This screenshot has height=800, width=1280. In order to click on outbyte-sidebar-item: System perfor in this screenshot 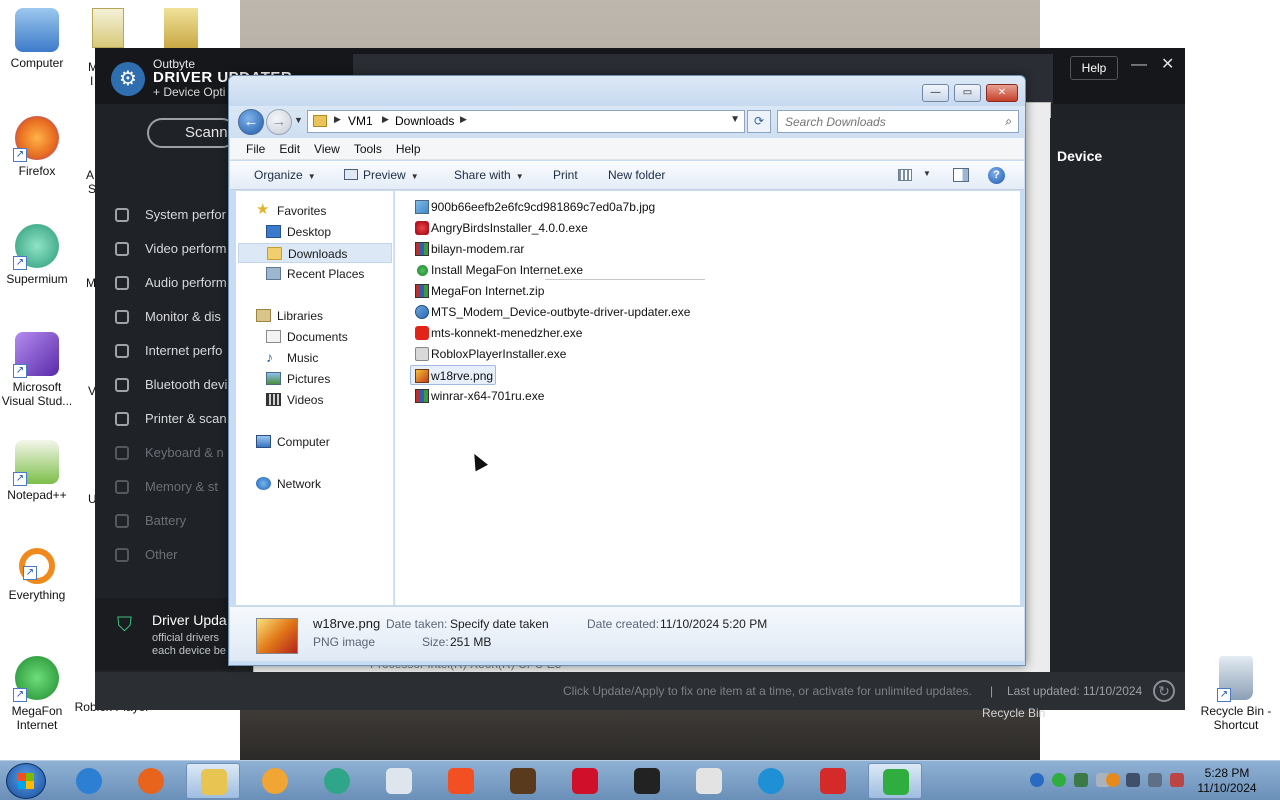, I will do `click(165, 215)`.